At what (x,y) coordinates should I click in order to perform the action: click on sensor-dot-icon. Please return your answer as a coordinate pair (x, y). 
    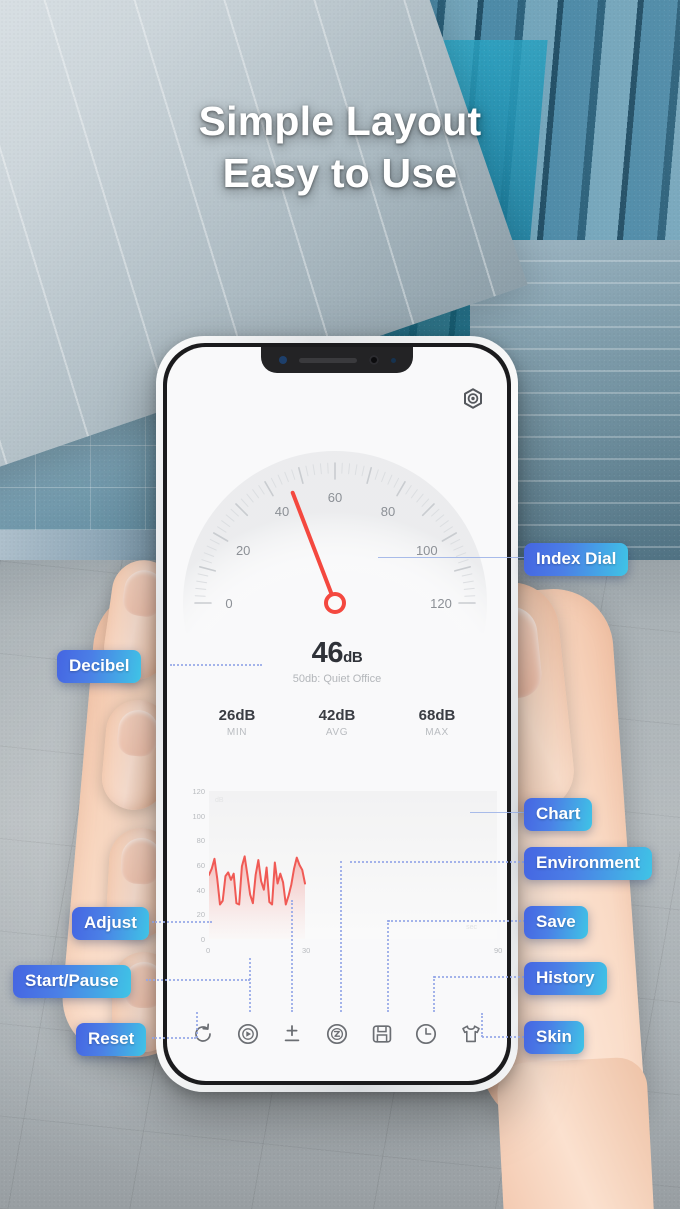
    Looking at the image, I should click on (393, 360).